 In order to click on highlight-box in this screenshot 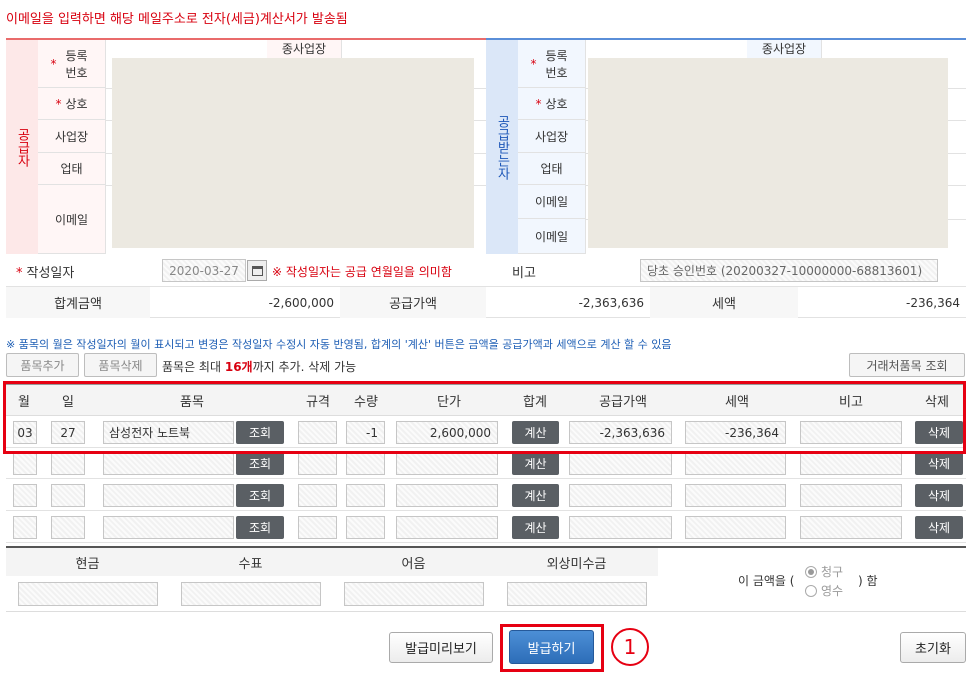, I will do `click(484, 417)`.